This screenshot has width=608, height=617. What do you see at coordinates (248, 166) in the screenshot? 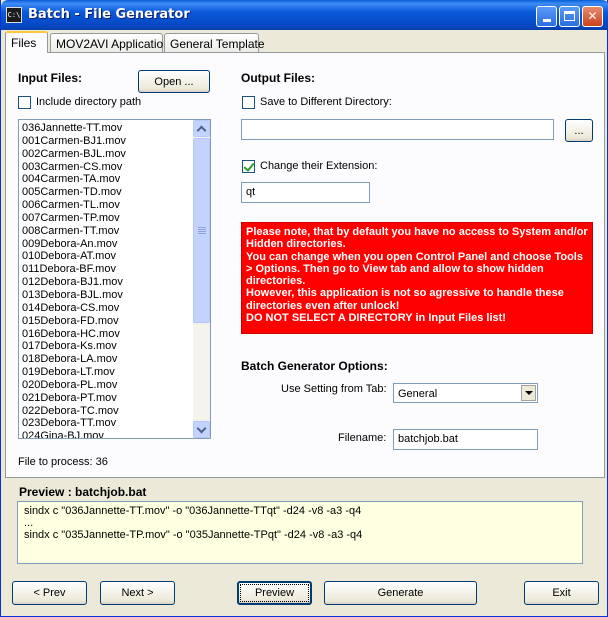
I see `change-extension-checkbox` at bounding box center [248, 166].